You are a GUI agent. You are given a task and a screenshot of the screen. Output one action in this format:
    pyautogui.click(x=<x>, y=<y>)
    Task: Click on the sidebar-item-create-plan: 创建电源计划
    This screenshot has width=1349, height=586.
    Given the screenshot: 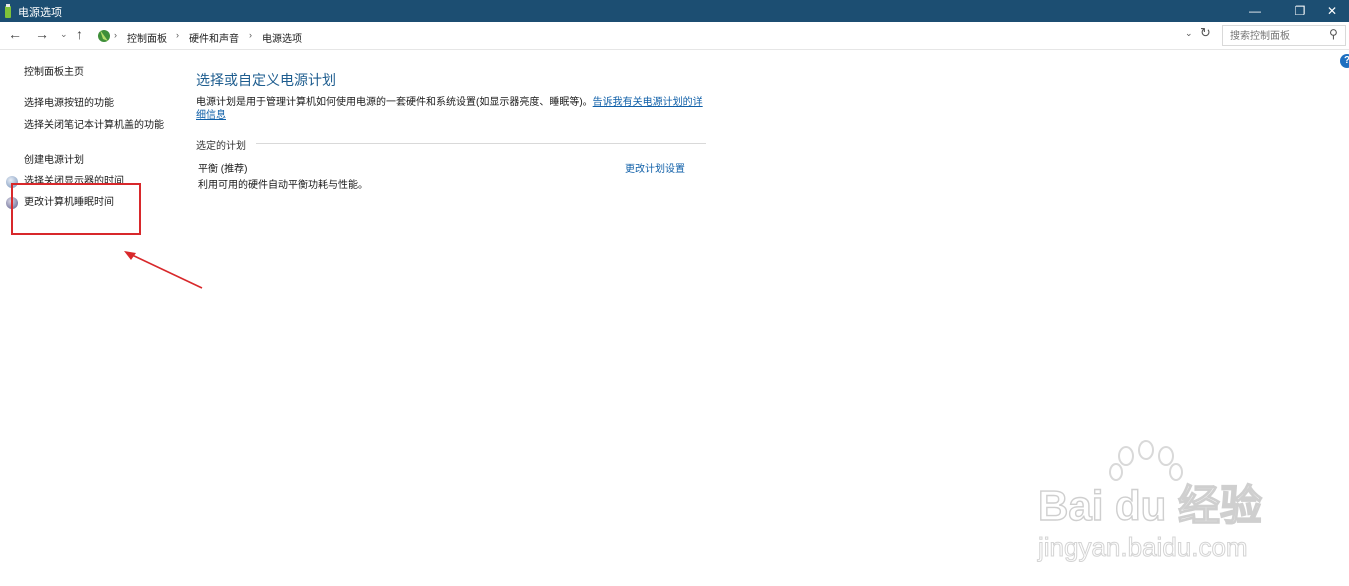 What is the action you would take?
    pyautogui.click(x=54, y=161)
    